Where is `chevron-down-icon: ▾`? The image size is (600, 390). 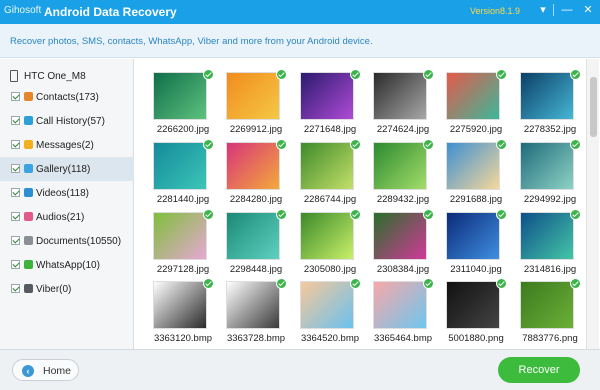 chevron-down-icon: ▾ is located at coordinates (543, 10).